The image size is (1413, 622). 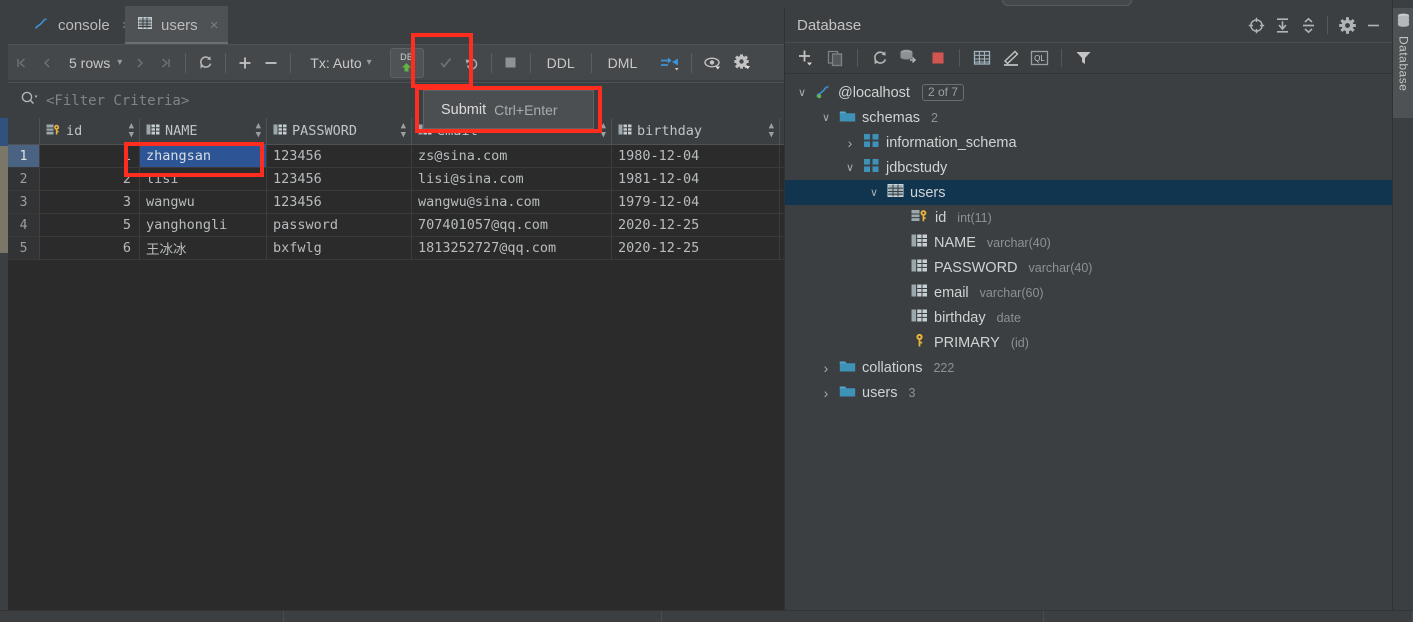 I want to click on collapse-all-icon, so click(x=1308, y=25).